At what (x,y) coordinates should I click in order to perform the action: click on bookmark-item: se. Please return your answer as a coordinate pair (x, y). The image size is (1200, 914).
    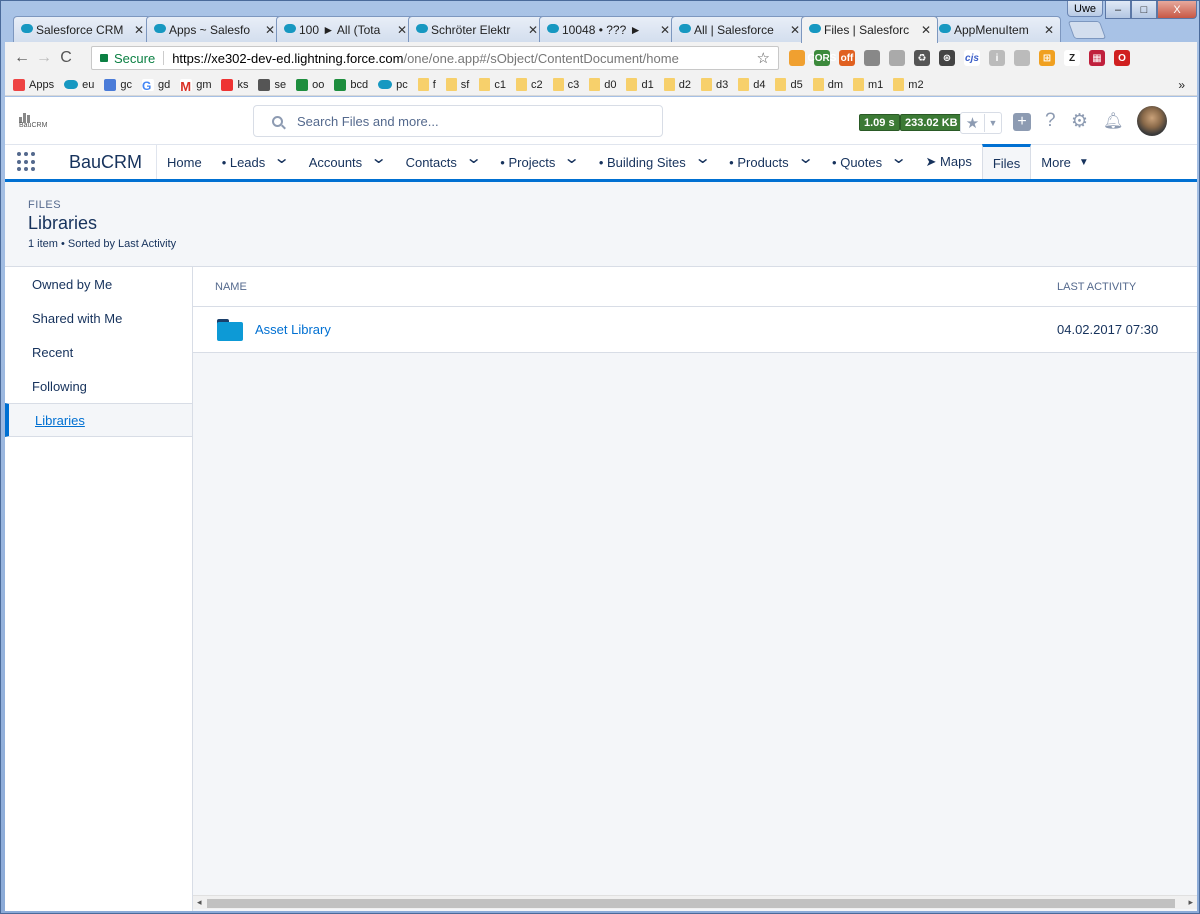
    Looking at the image, I should click on (272, 84).